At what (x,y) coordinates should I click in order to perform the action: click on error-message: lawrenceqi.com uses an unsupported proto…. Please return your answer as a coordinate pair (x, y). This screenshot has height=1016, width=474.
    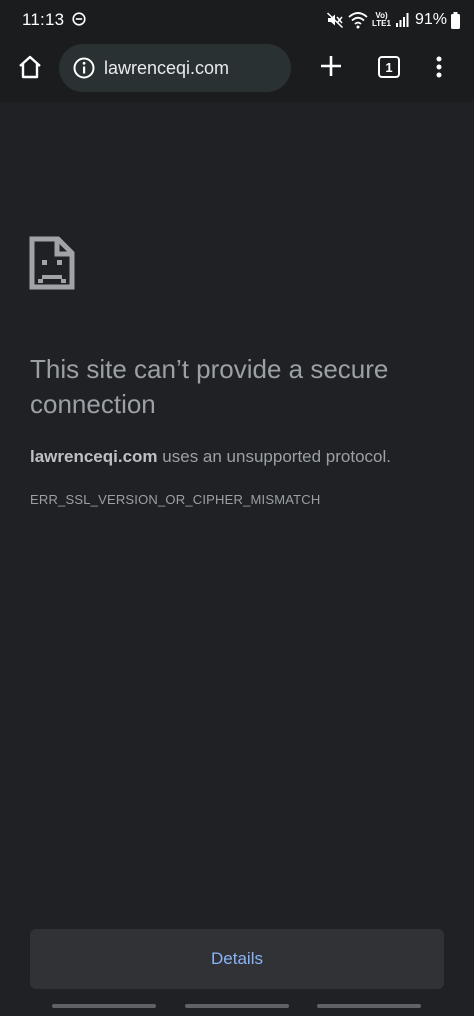
    Looking at the image, I should click on (245, 457).